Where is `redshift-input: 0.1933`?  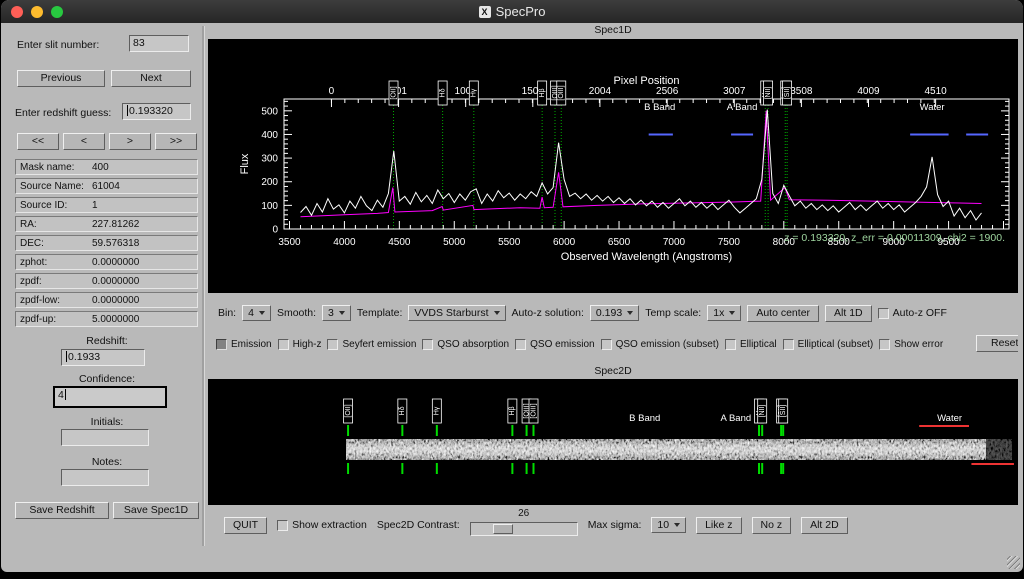 redshift-input: 0.1933 is located at coordinates (103, 357).